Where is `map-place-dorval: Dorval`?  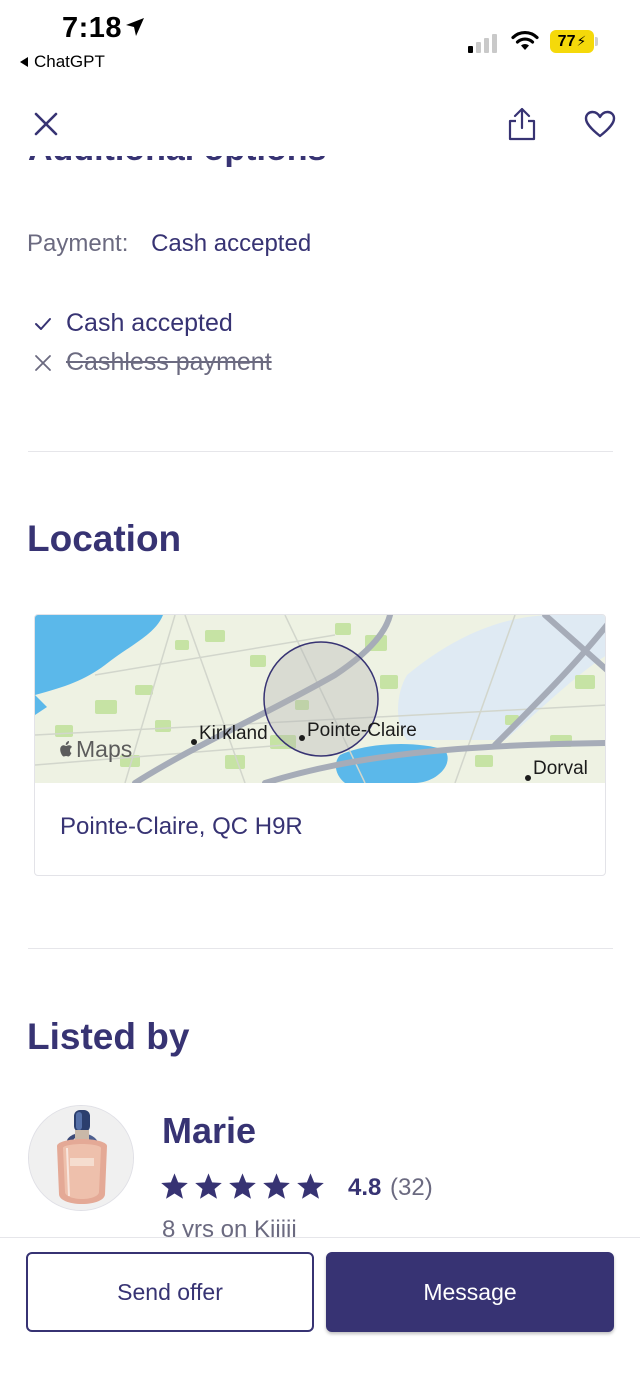 map-place-dorval: Dorval is located at coordinates (560, 768).